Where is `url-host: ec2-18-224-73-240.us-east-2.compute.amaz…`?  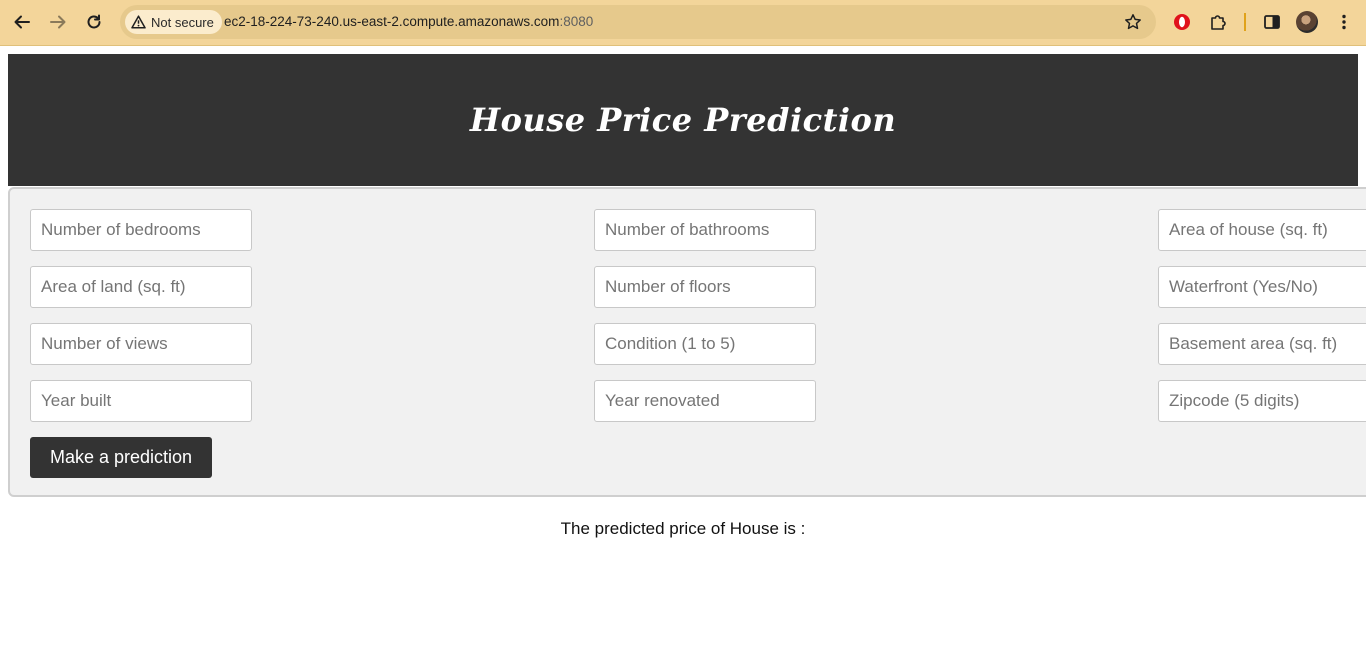 url-host: ec2-18-224-73-240.us-east-2.compute.amaz… is located at coordinates (392, 21).